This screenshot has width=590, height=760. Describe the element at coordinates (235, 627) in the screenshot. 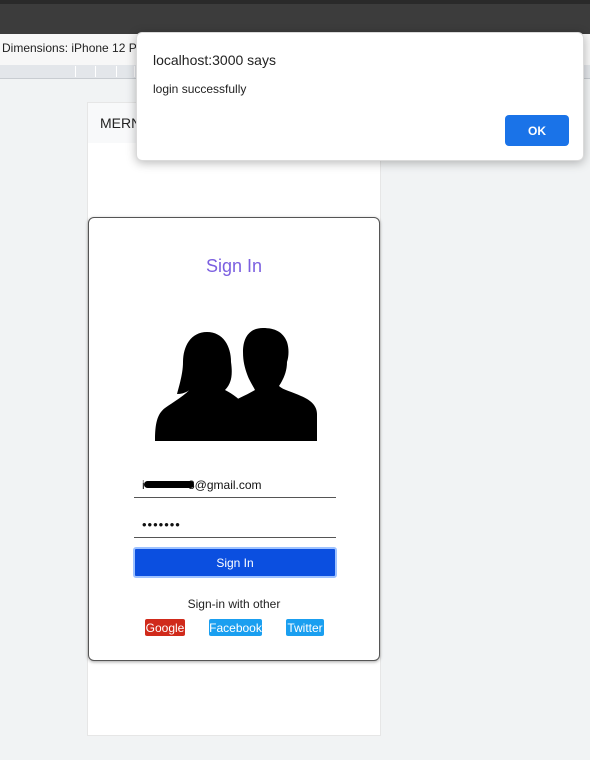

I see `facebook-signin-button: Facebook` at that location.